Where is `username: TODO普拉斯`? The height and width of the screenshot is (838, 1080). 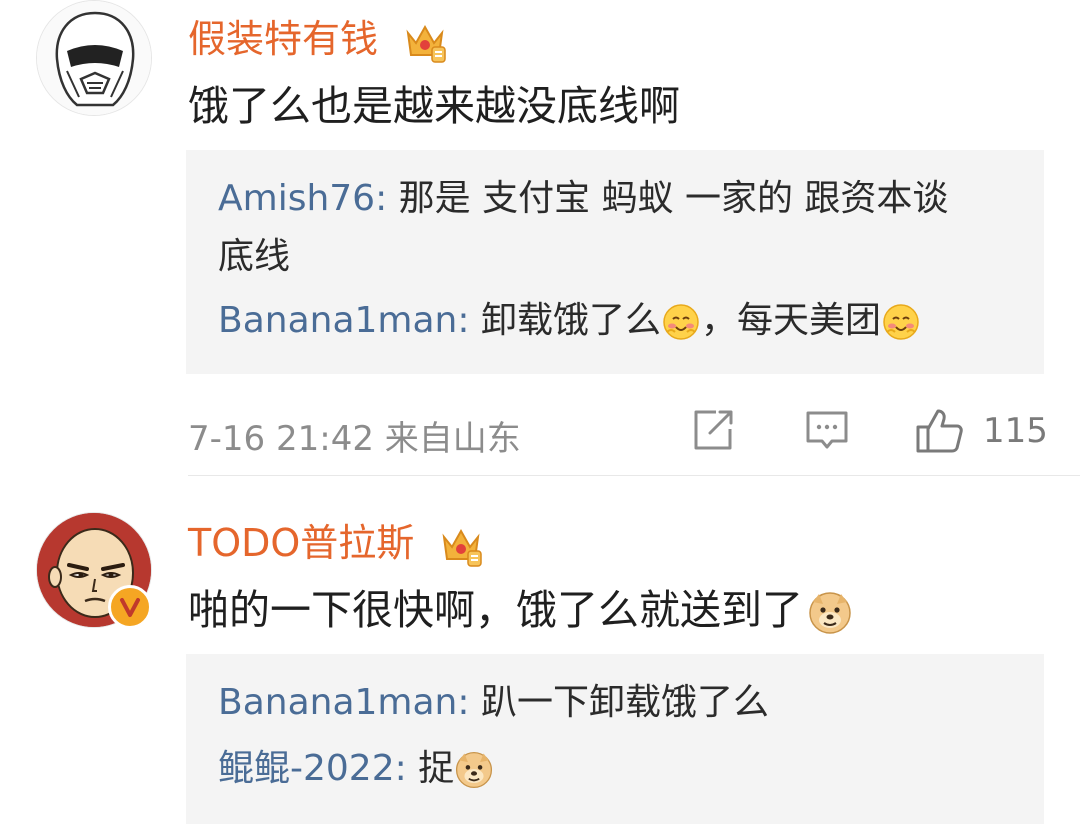
username: TODO普拉斯 is located at coordinates (336, 540).